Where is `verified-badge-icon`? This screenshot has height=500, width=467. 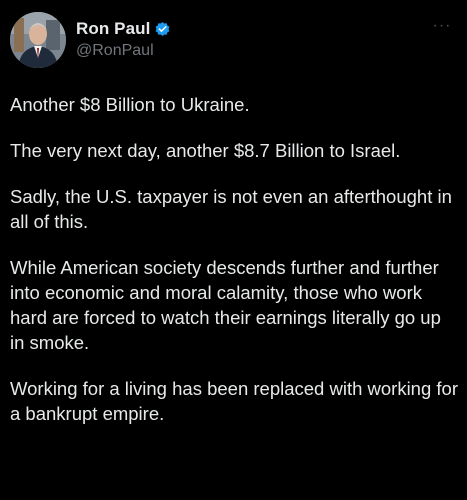 verified-badge-icon is located at coordinates (162, 29).